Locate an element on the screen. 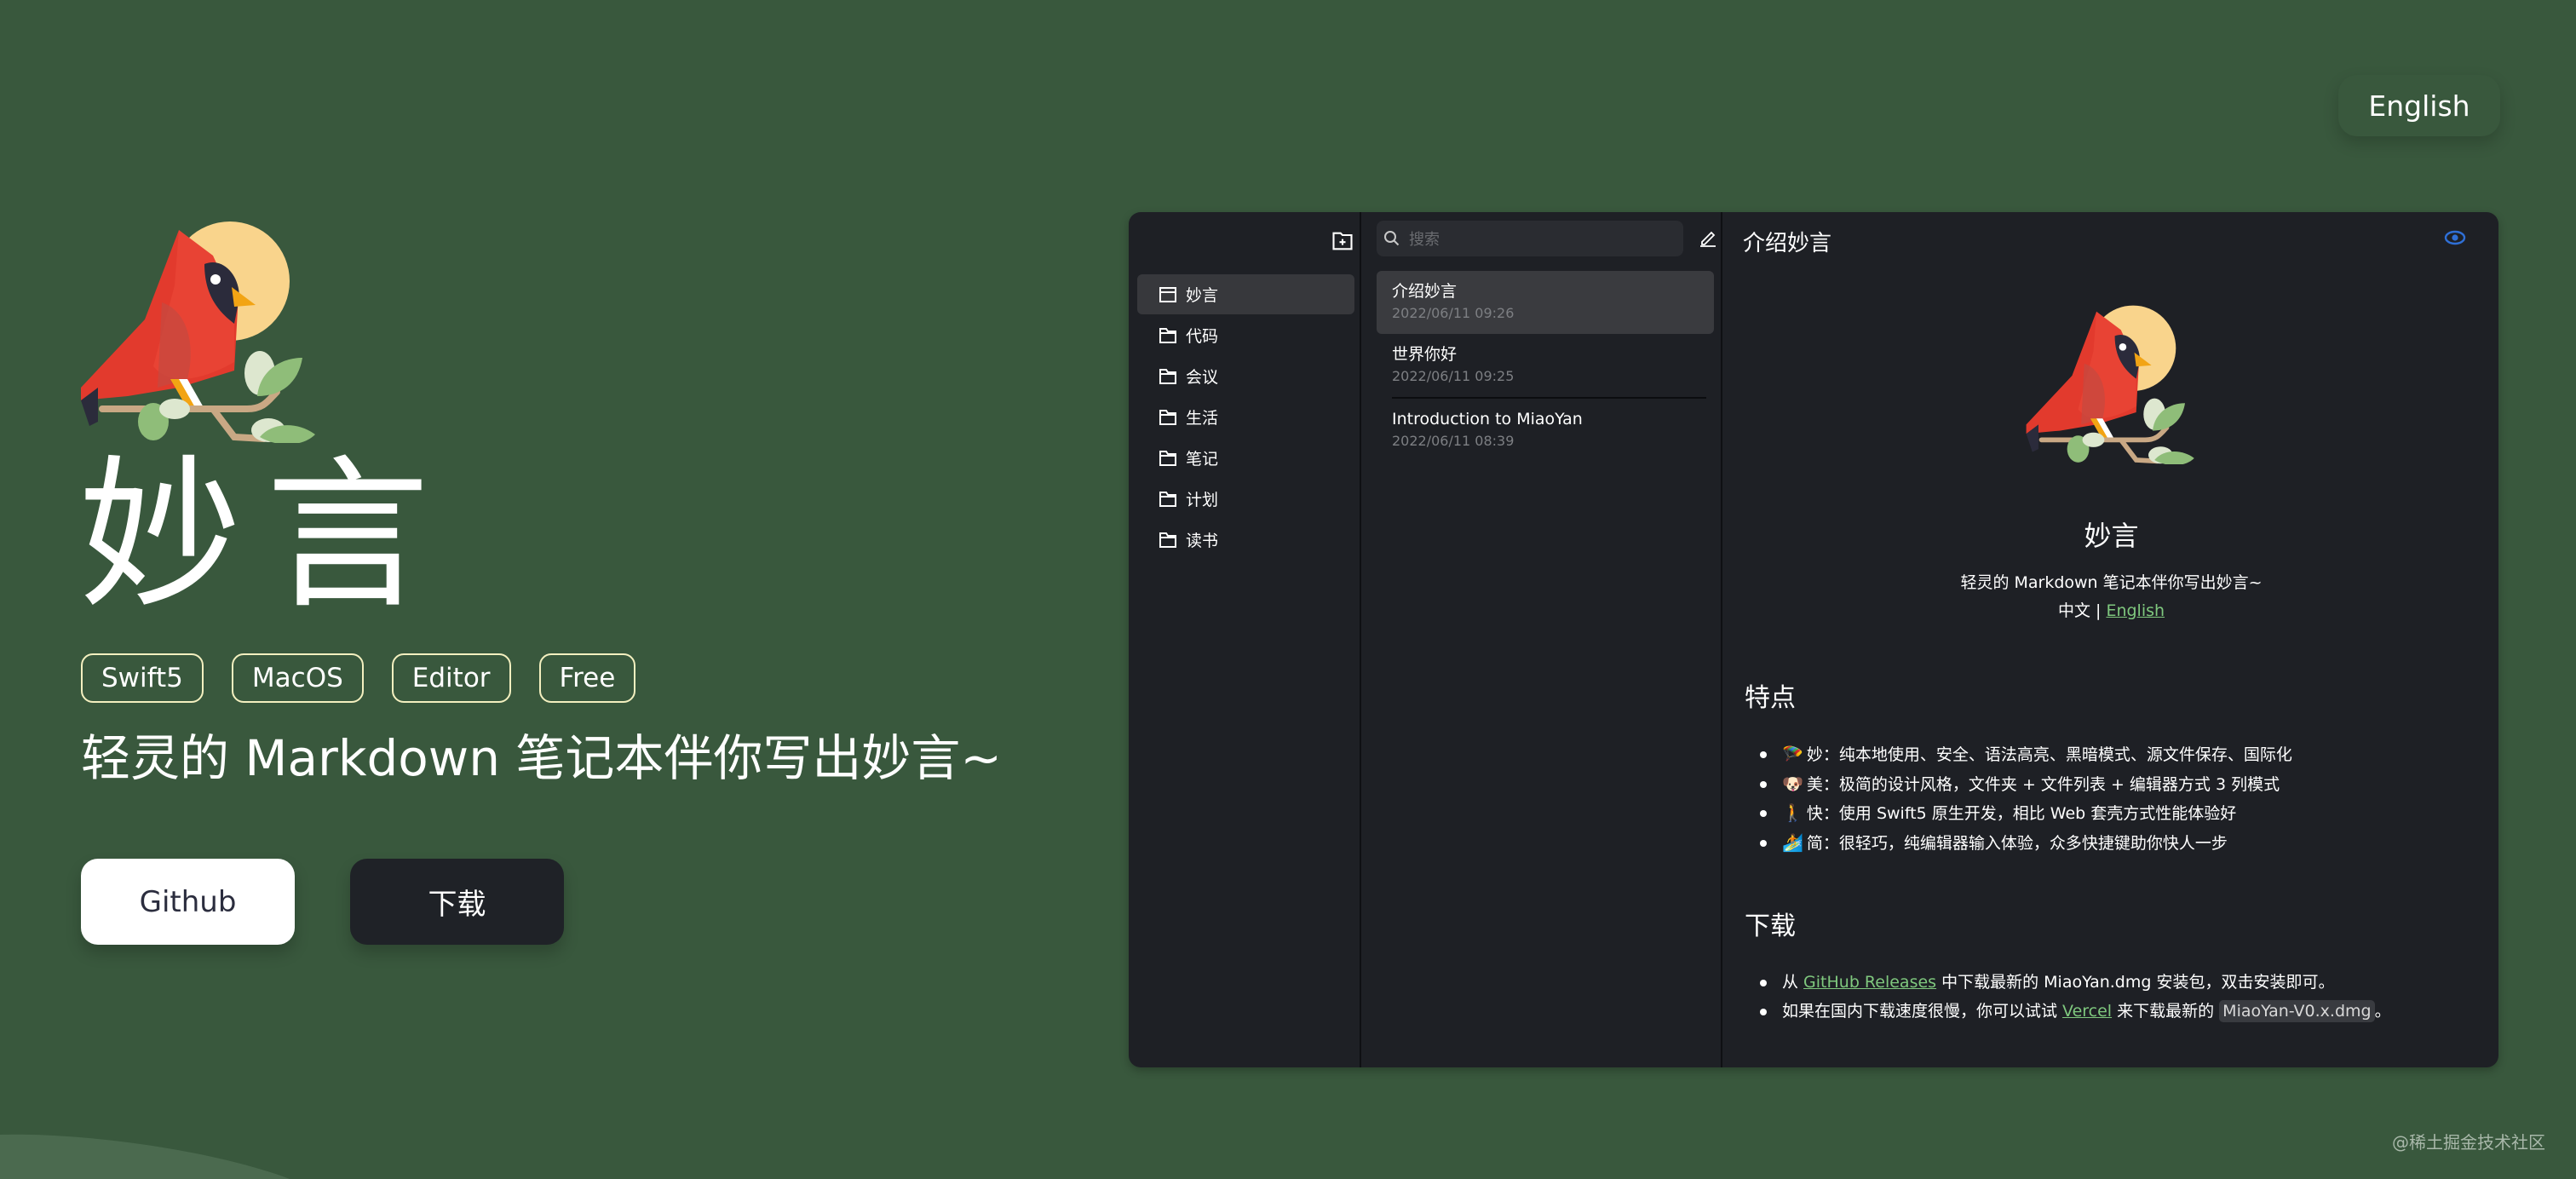 Image resolution: width=2576 pixels, height=1179 pixels. text: 从 is located at coordinates (1793, 983).